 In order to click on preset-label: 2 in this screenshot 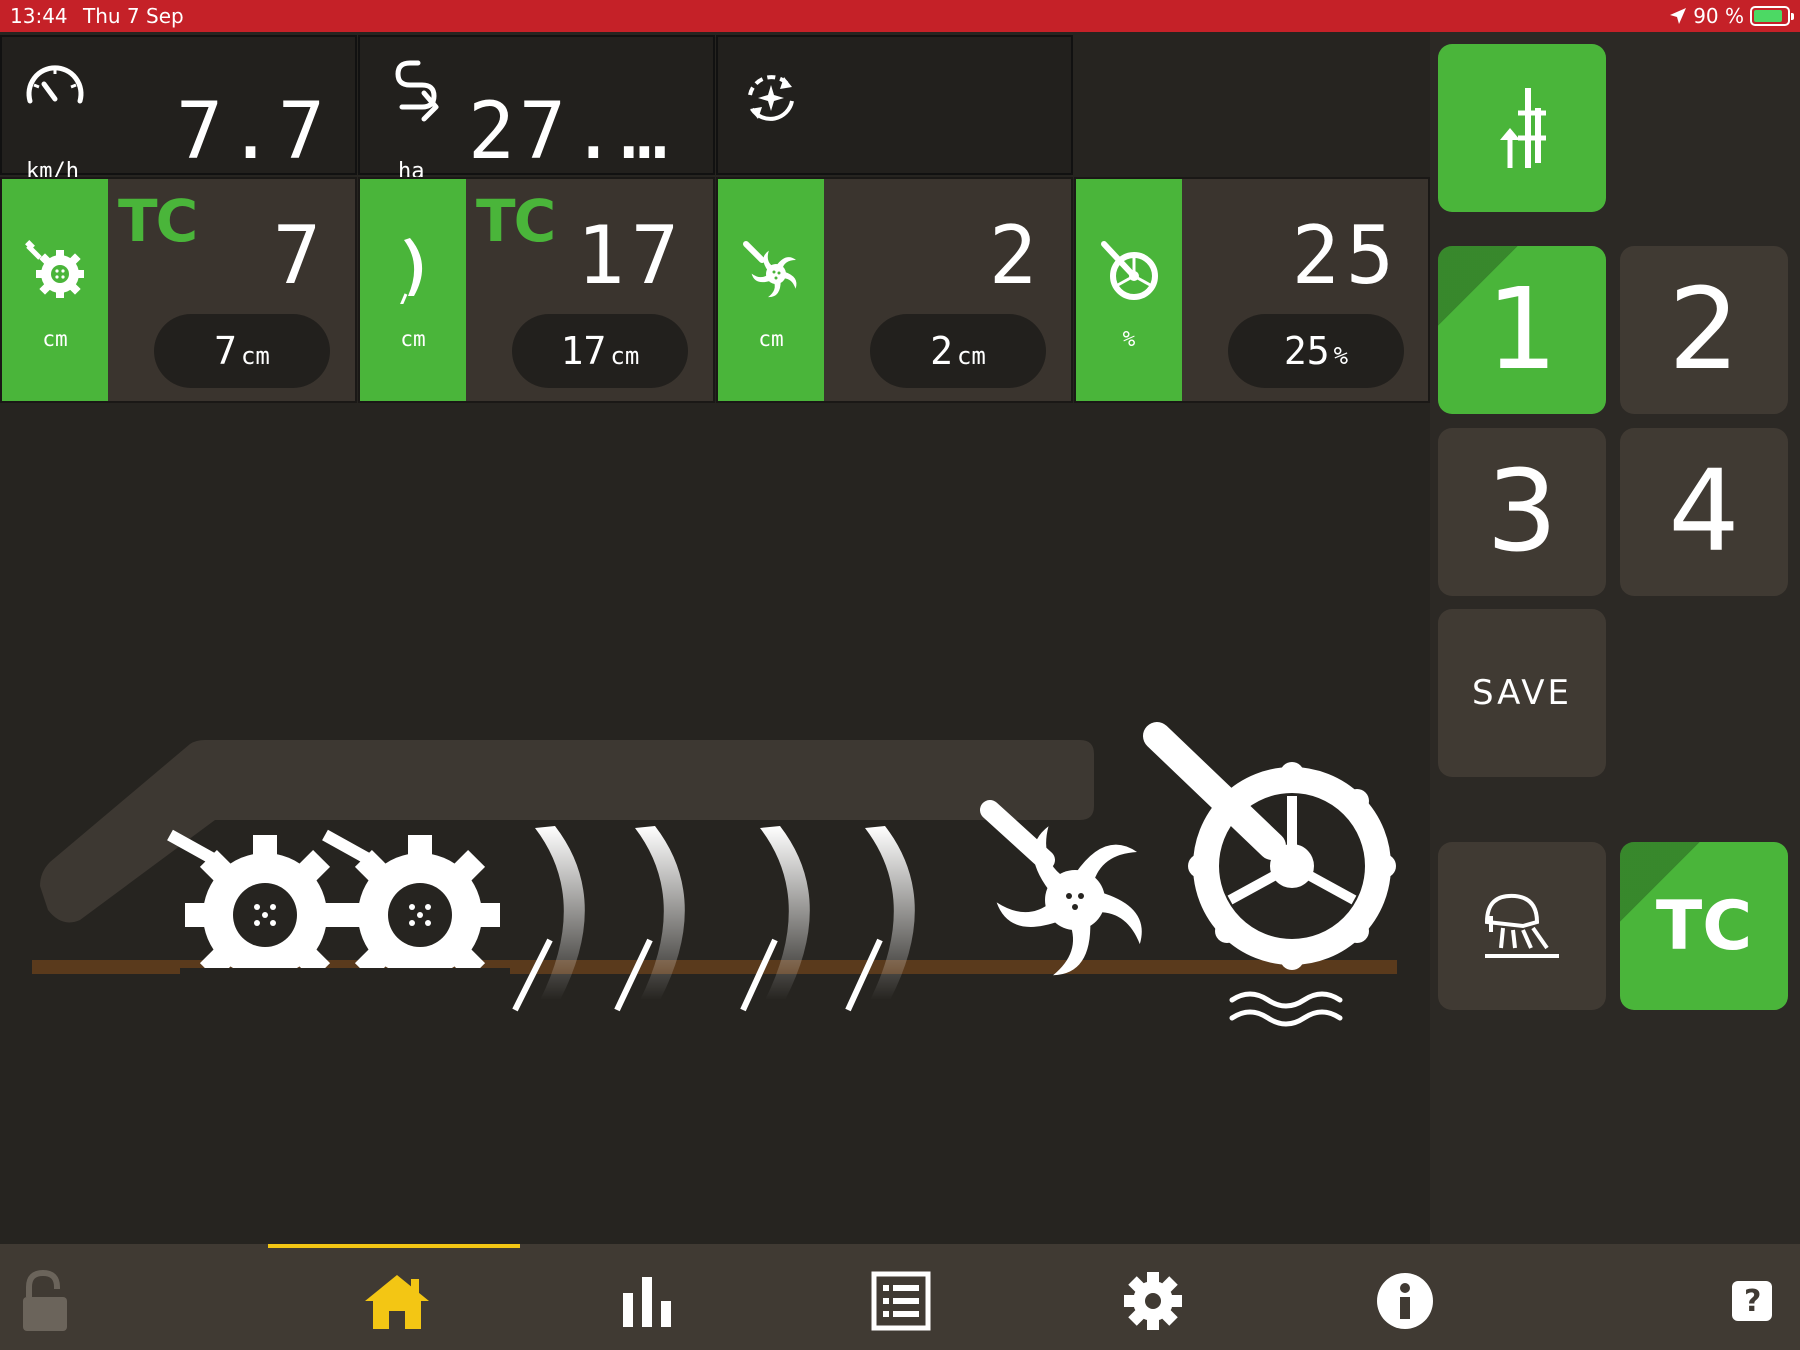, I will do `click(1704, 330)`.